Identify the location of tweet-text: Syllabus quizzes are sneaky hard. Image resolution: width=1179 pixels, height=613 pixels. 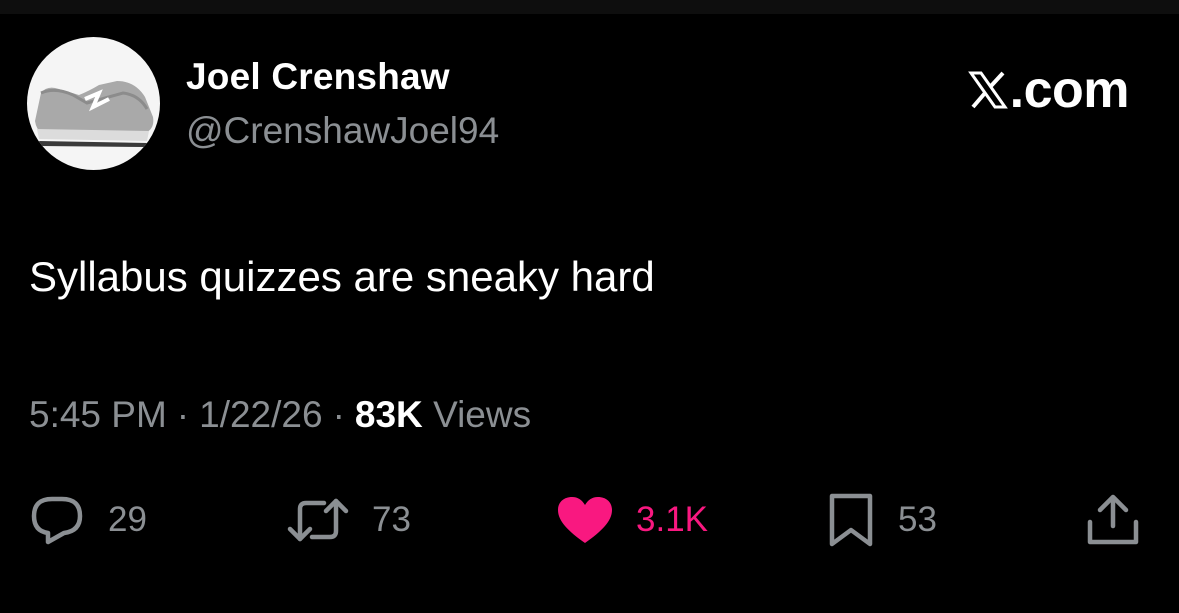
(342, 276).